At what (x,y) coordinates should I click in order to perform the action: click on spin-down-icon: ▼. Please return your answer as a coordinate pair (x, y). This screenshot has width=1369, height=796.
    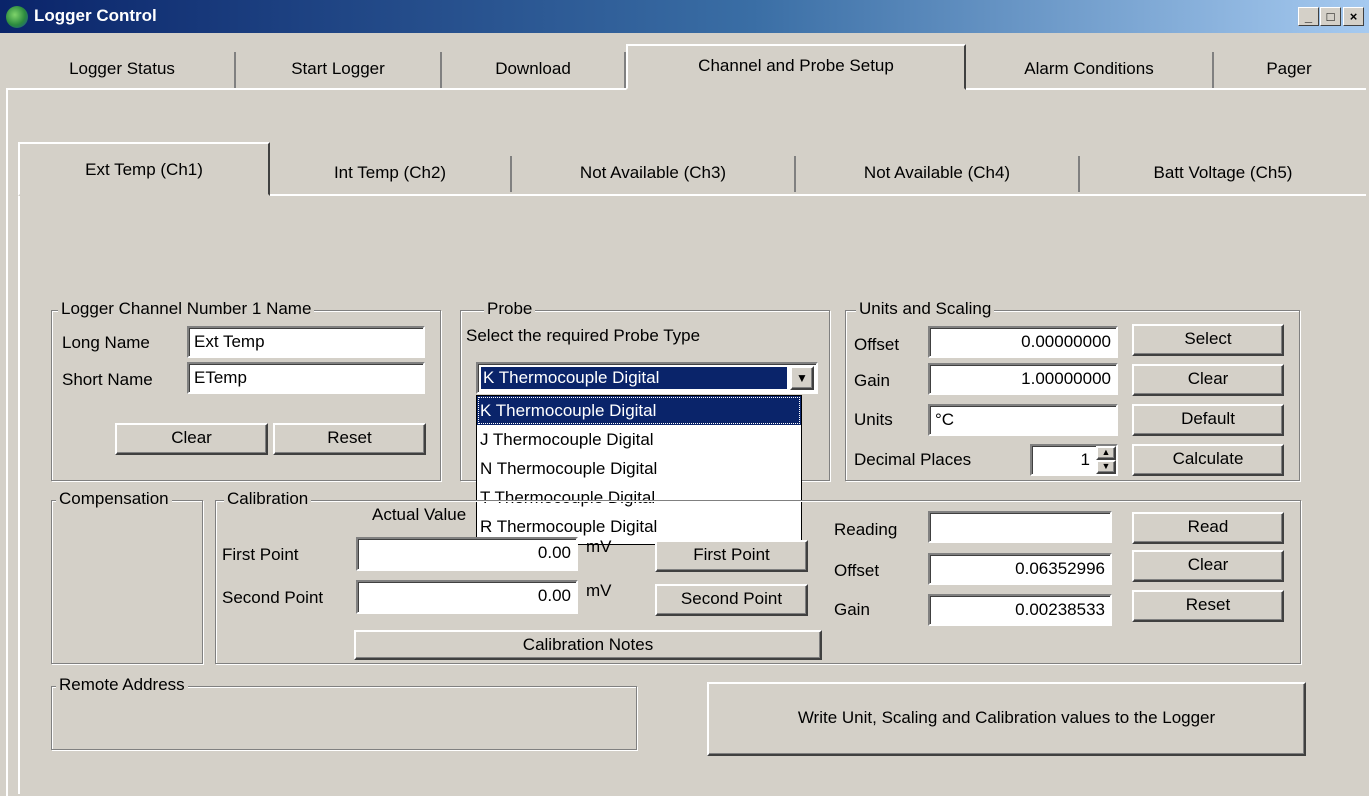
    Looking at the image, I should click on (1106, 467).